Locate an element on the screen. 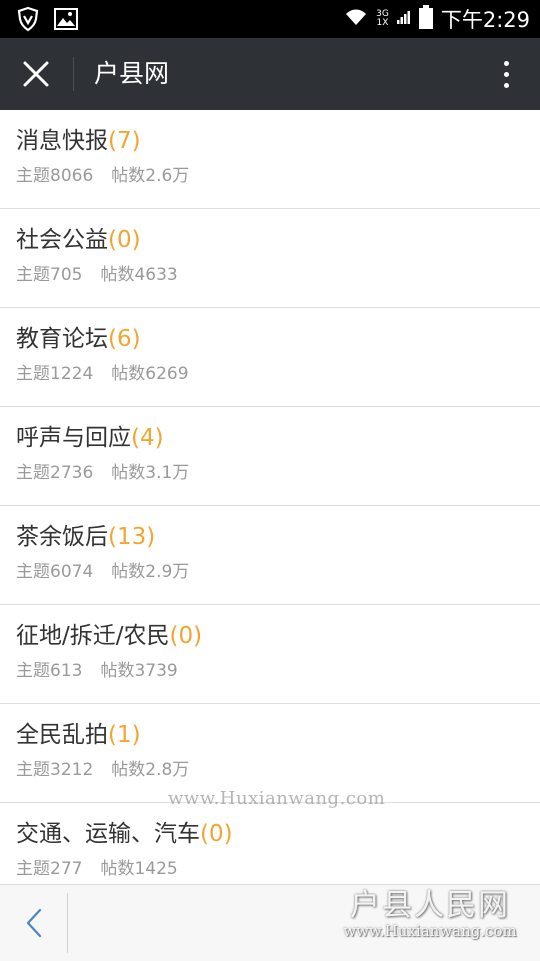  system-status: 3G 1X 下午2:29 is located at coordinates (437, 19).